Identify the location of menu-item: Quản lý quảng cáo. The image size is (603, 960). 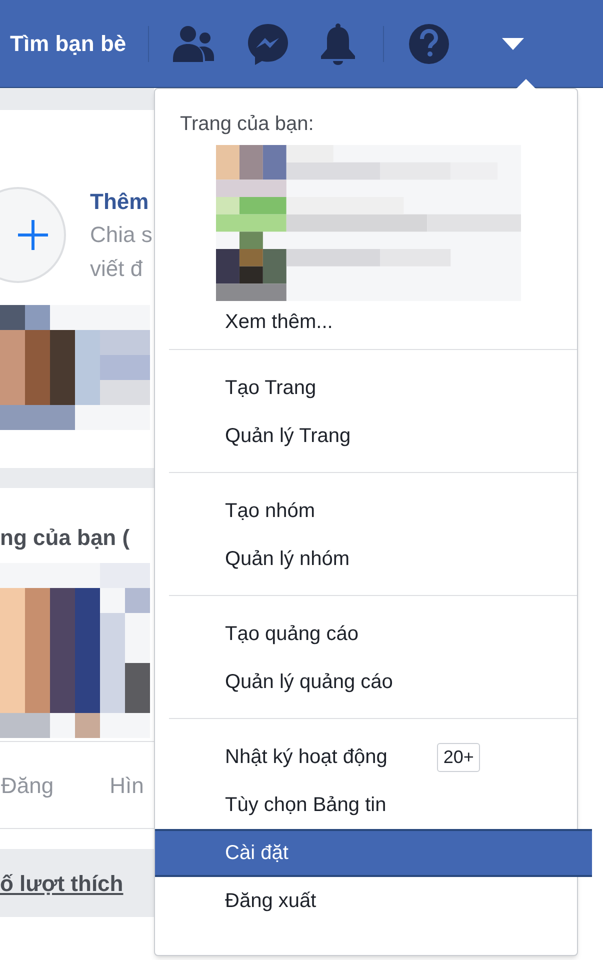
(366, 682).